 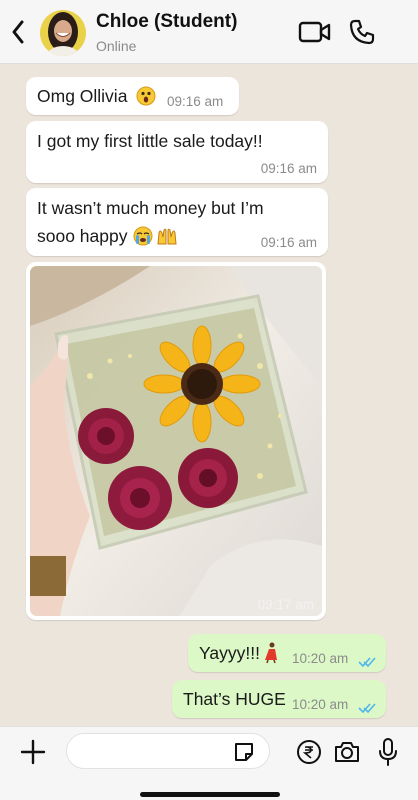 What do you see at coordinates (287, 653) in the screenshot?
I see `message-outgoing: Yayyy!!! 10:20 am` at bounding box center [287, 653].